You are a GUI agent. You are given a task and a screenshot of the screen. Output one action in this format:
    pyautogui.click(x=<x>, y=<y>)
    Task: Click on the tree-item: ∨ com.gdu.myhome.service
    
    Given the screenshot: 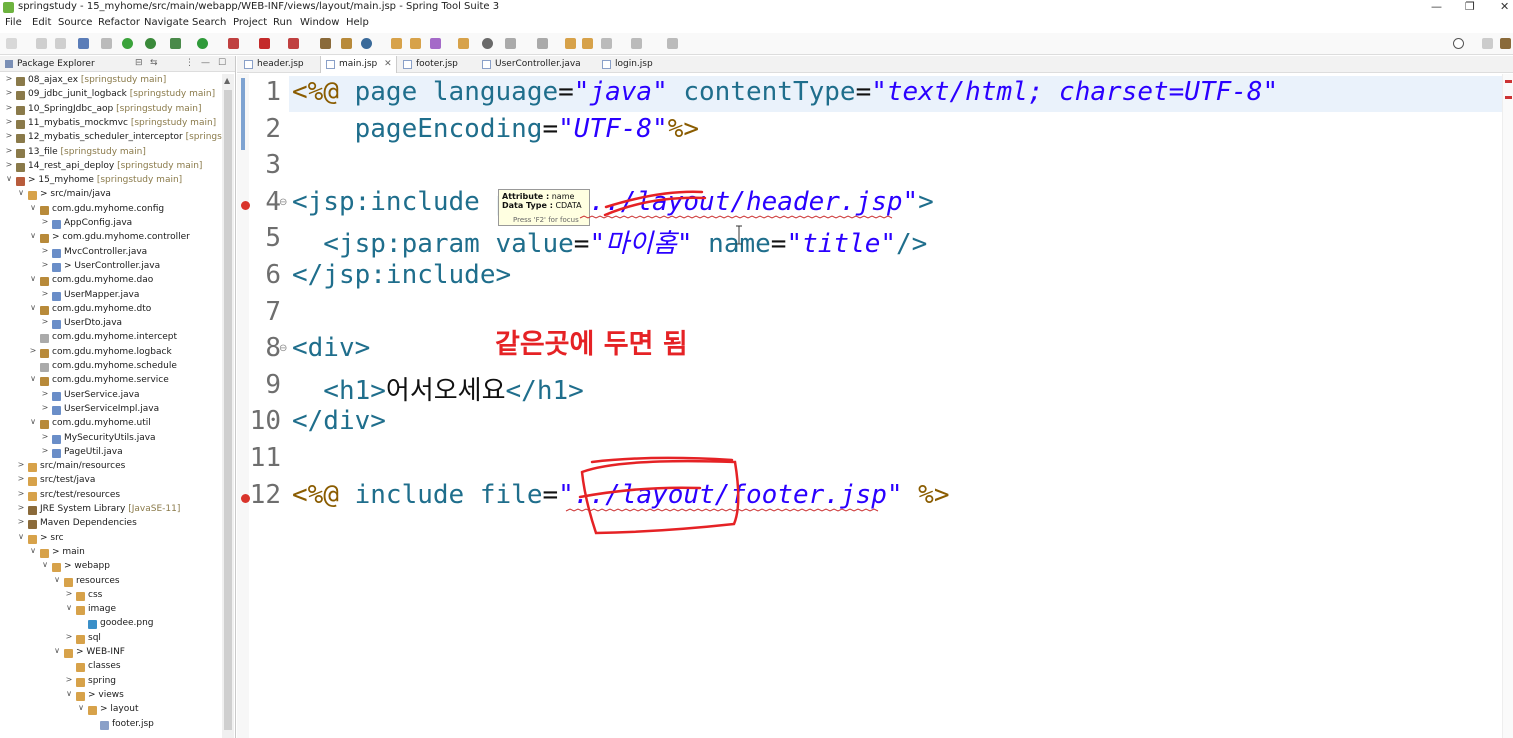 What is the action you would take?
    pyautogui.click(x=114, y=381)
    